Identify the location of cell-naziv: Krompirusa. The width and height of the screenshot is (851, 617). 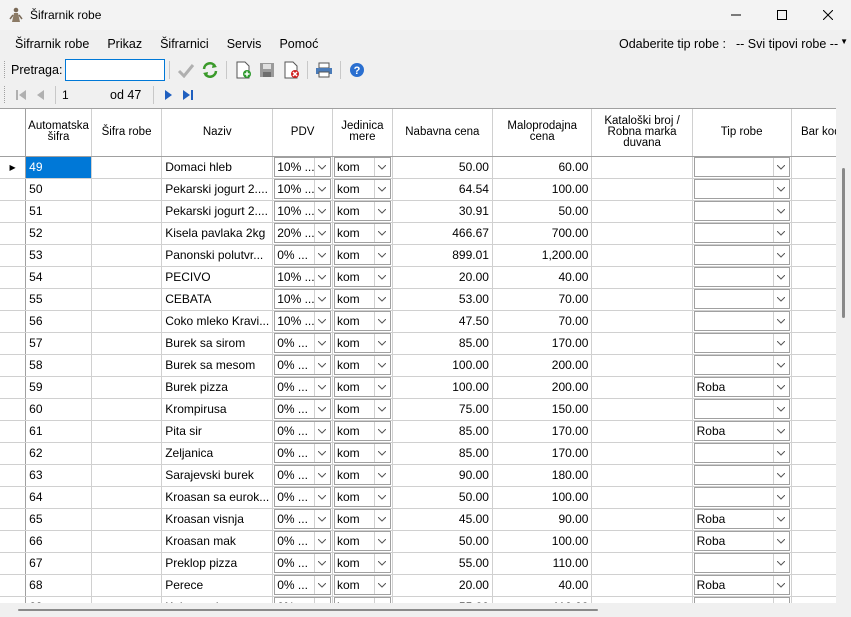
(217, 409).